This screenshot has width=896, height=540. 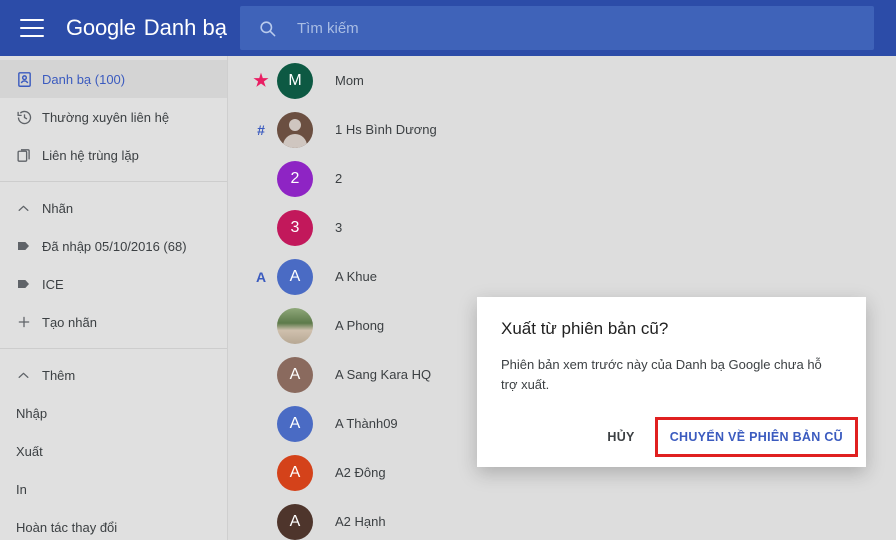 What do you see at coordinates (557, 28) in the screenshot?
I see `search-input: Tìm kiếm` at bounding box center [557, 28].